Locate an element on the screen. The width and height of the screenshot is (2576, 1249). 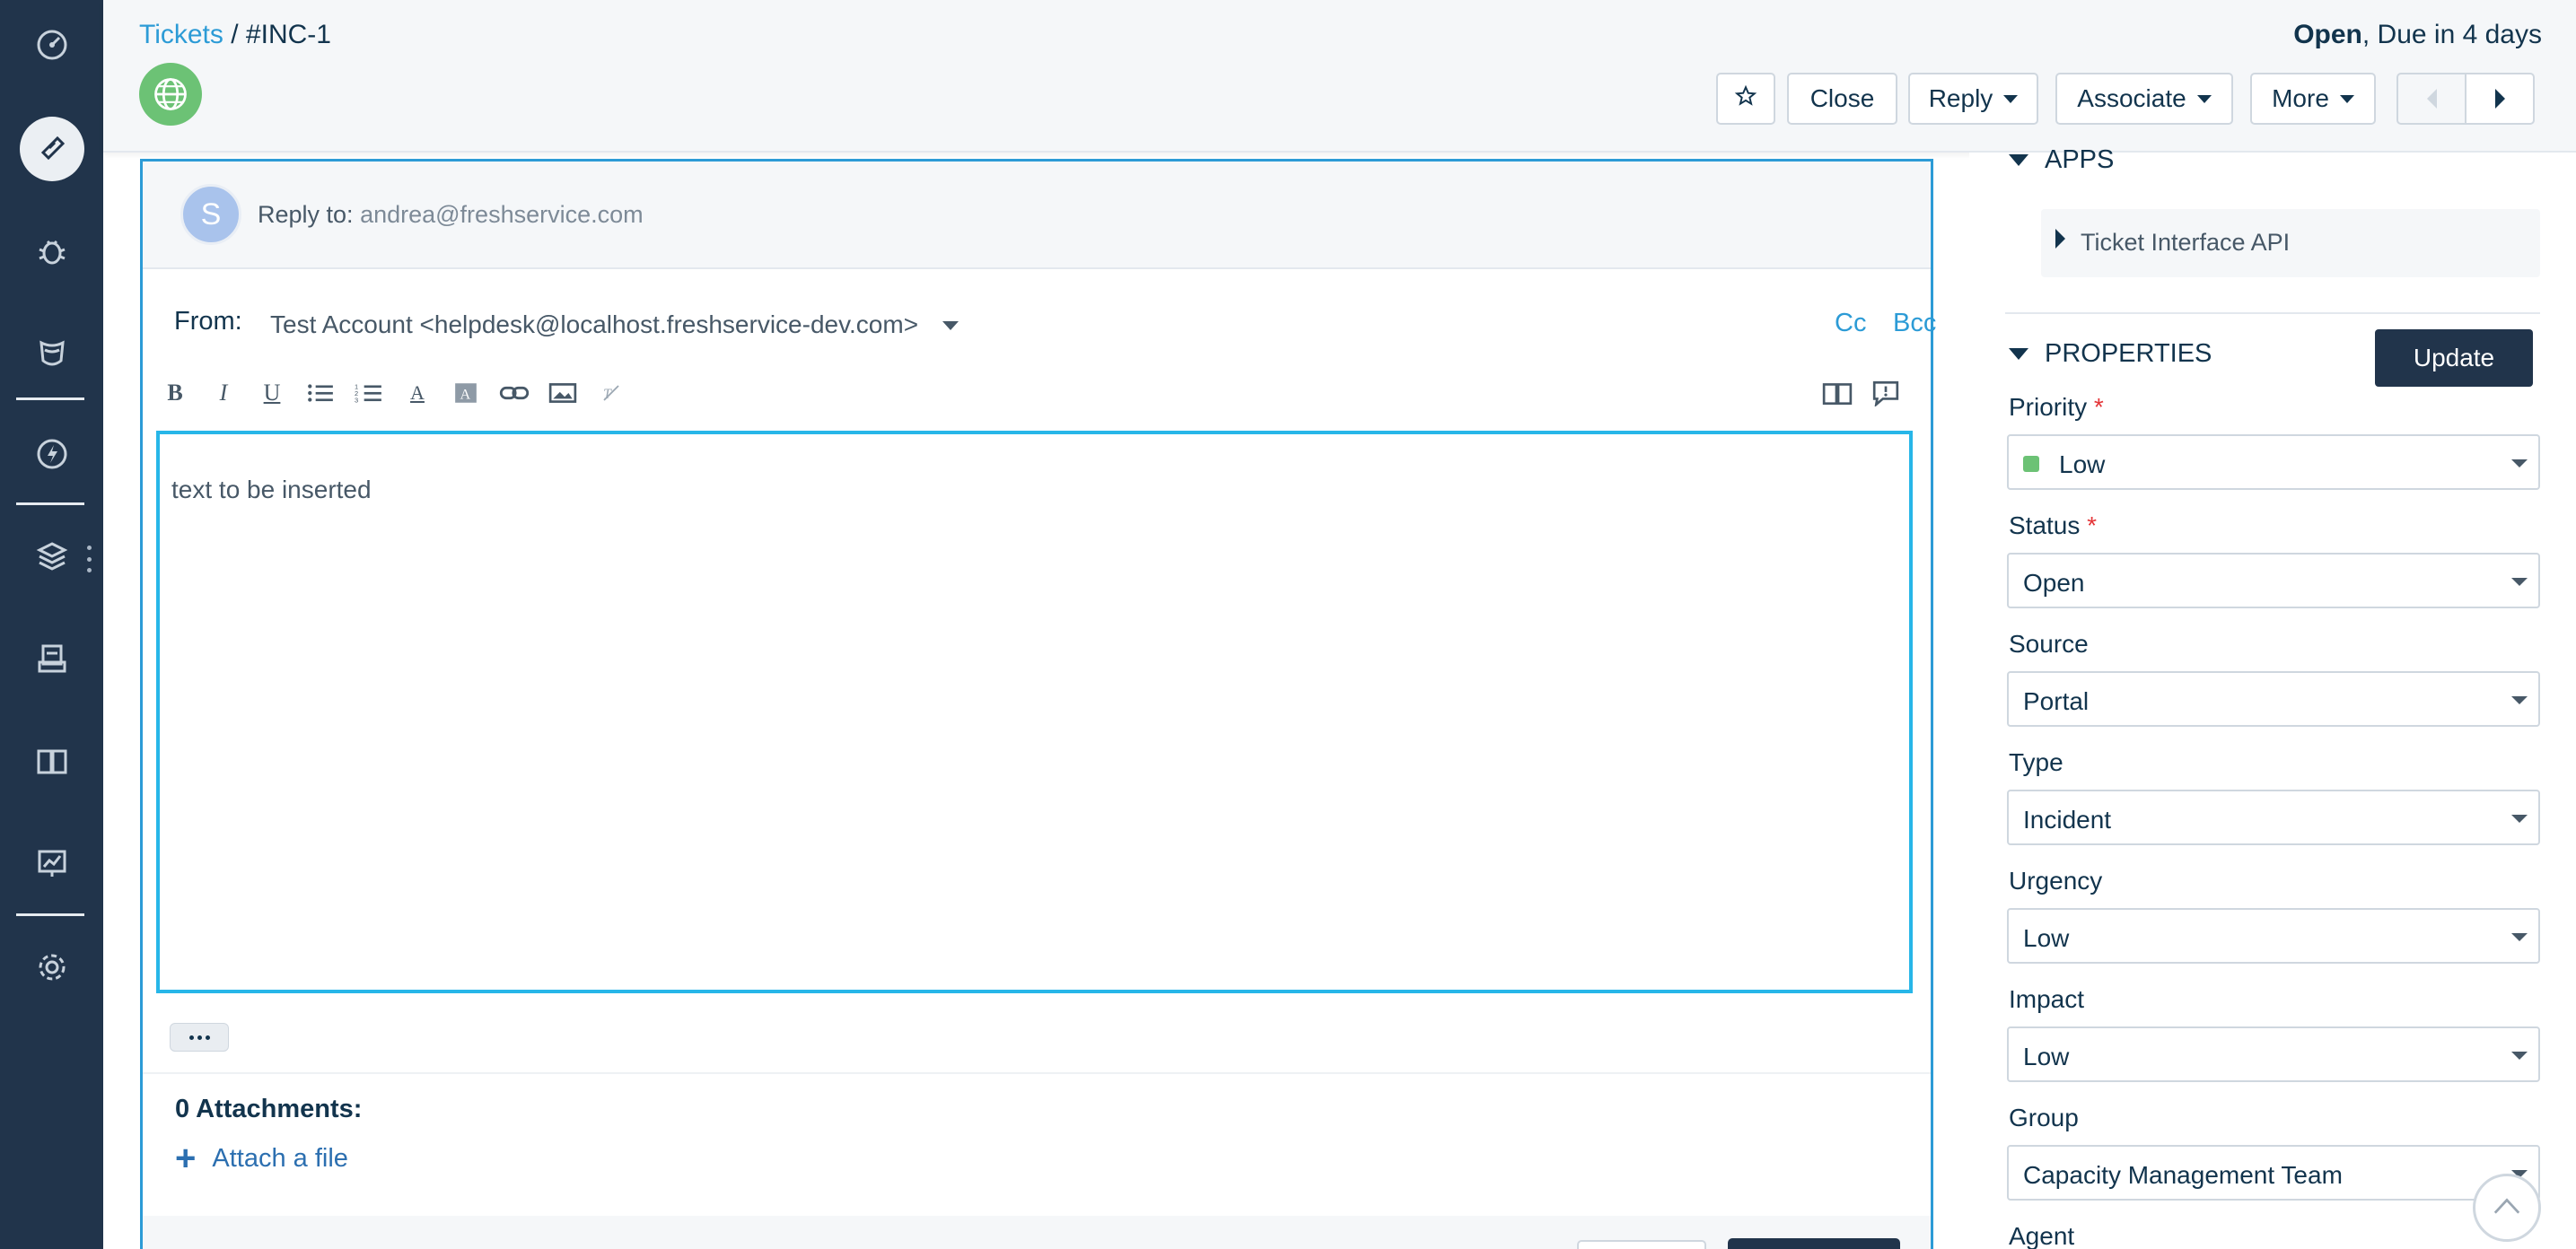
nav-changes is located at coordinates (51, 355).